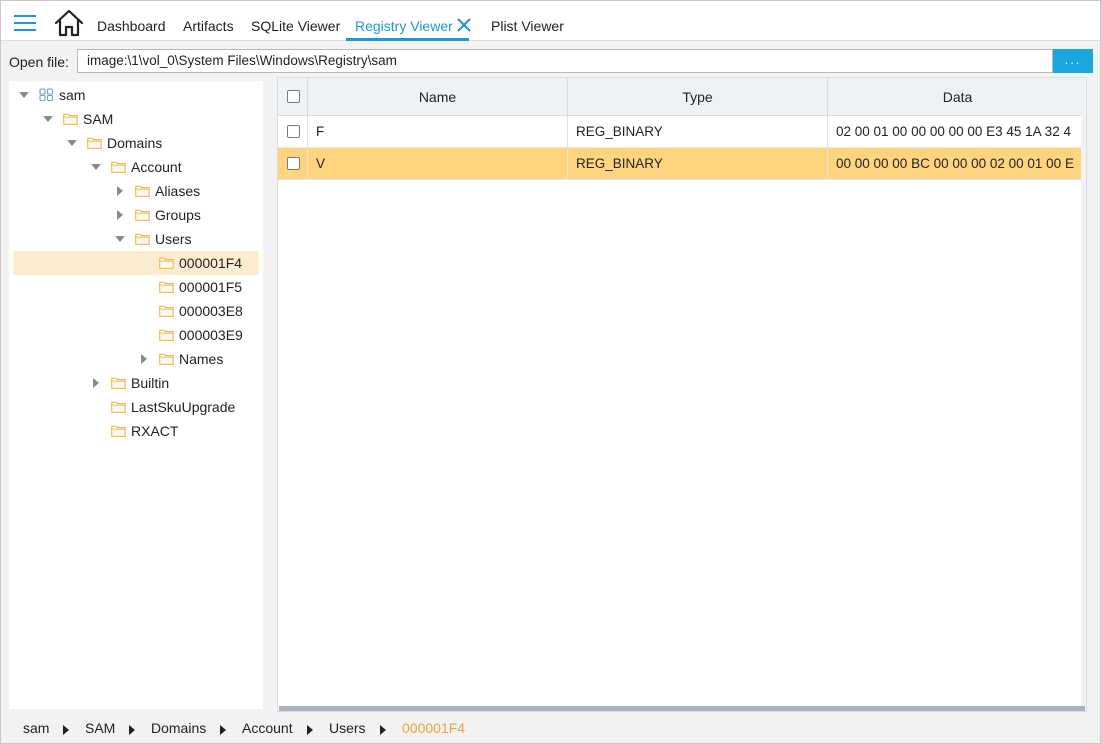  I want to click on tree-node-label: SAM, so click(98, 119).